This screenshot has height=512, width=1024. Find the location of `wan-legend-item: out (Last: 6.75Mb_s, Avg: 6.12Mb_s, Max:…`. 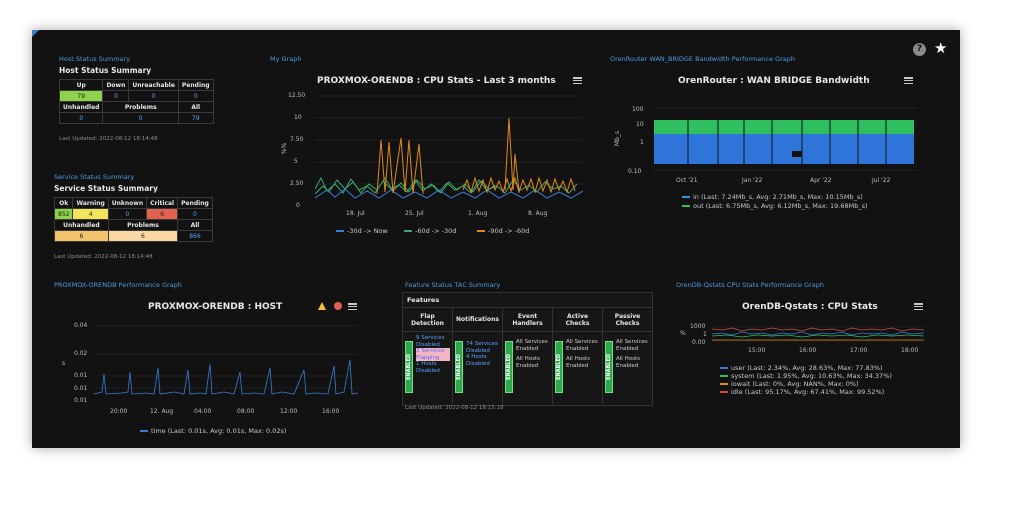

wan-legend-item: out (Last: 6.75Mb_s, Avg: 6.12Mb_s, Max:… is located at coordinates (775, 206).